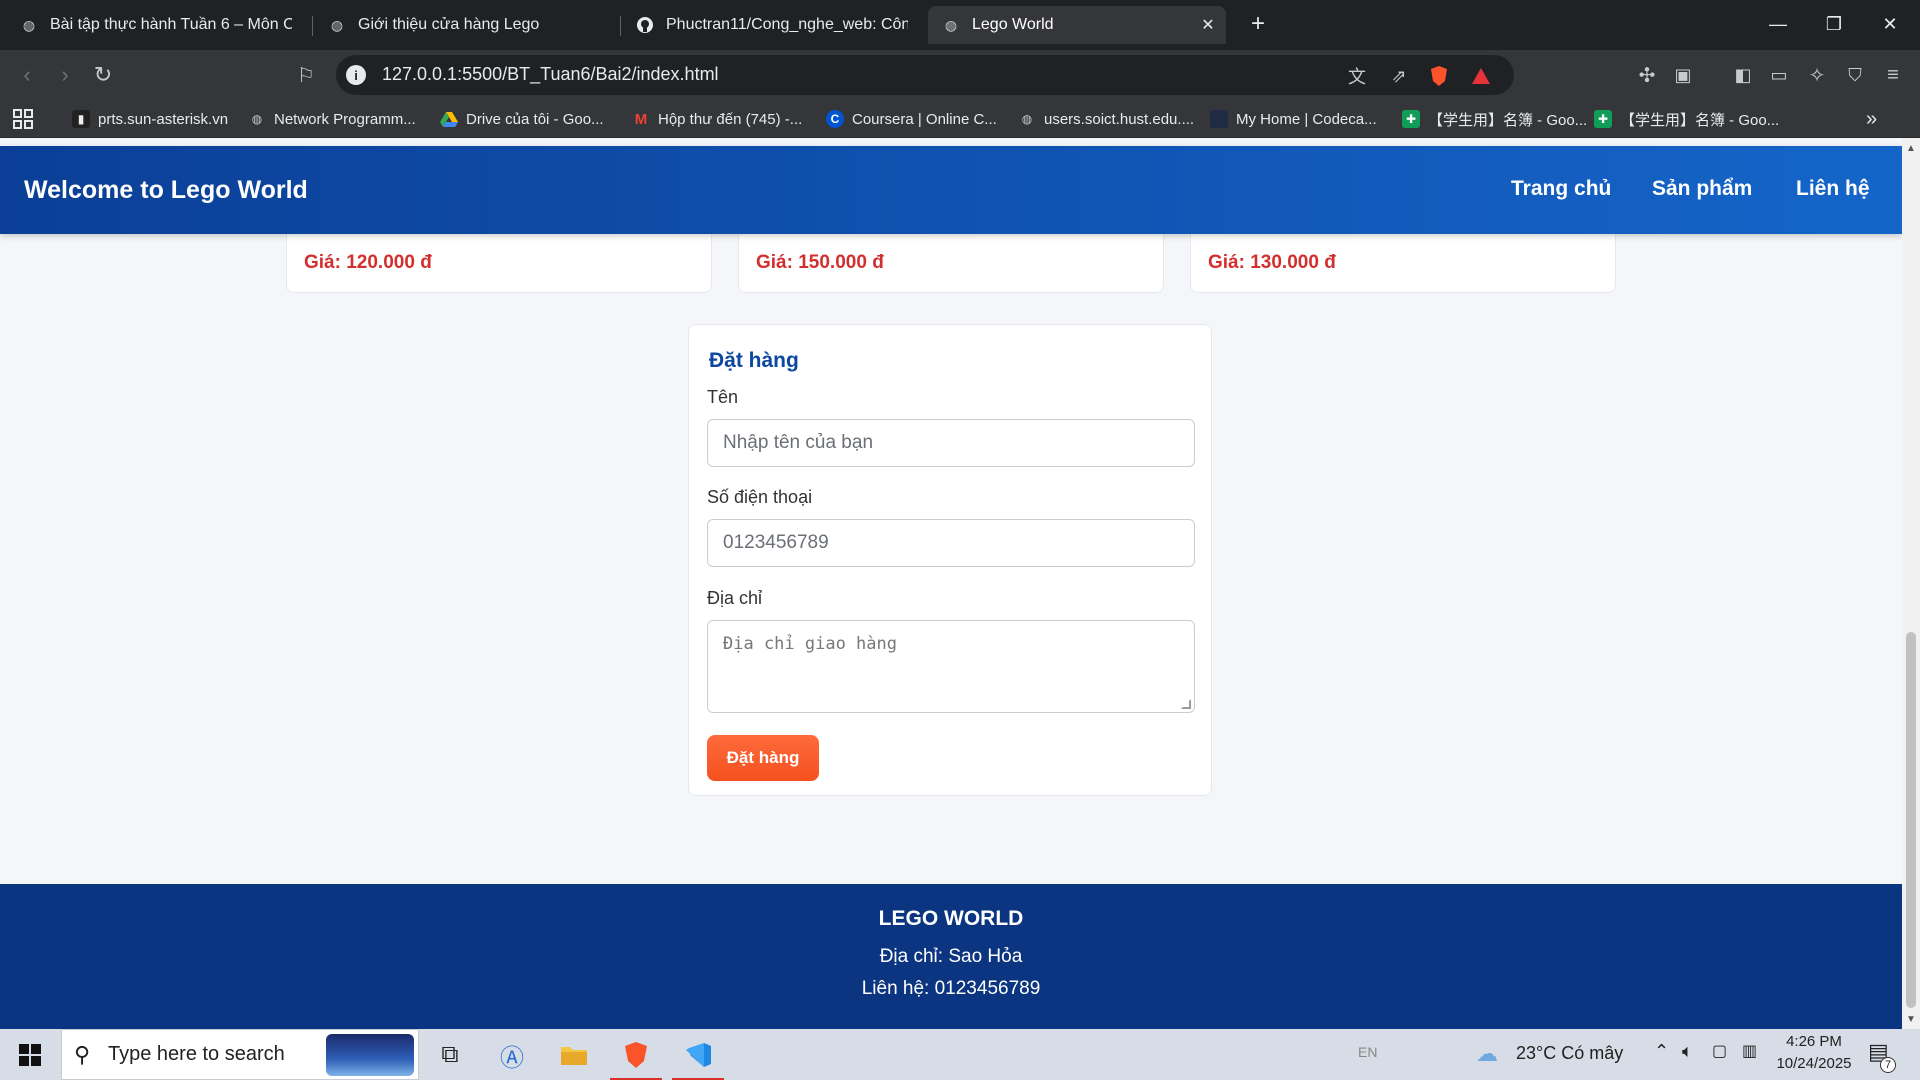 This screenshot has width=1920, height=1080. Describe the element at coordinates (1208, 25) in the screenshot. I see `close-tab-icon: ✕` at that location.